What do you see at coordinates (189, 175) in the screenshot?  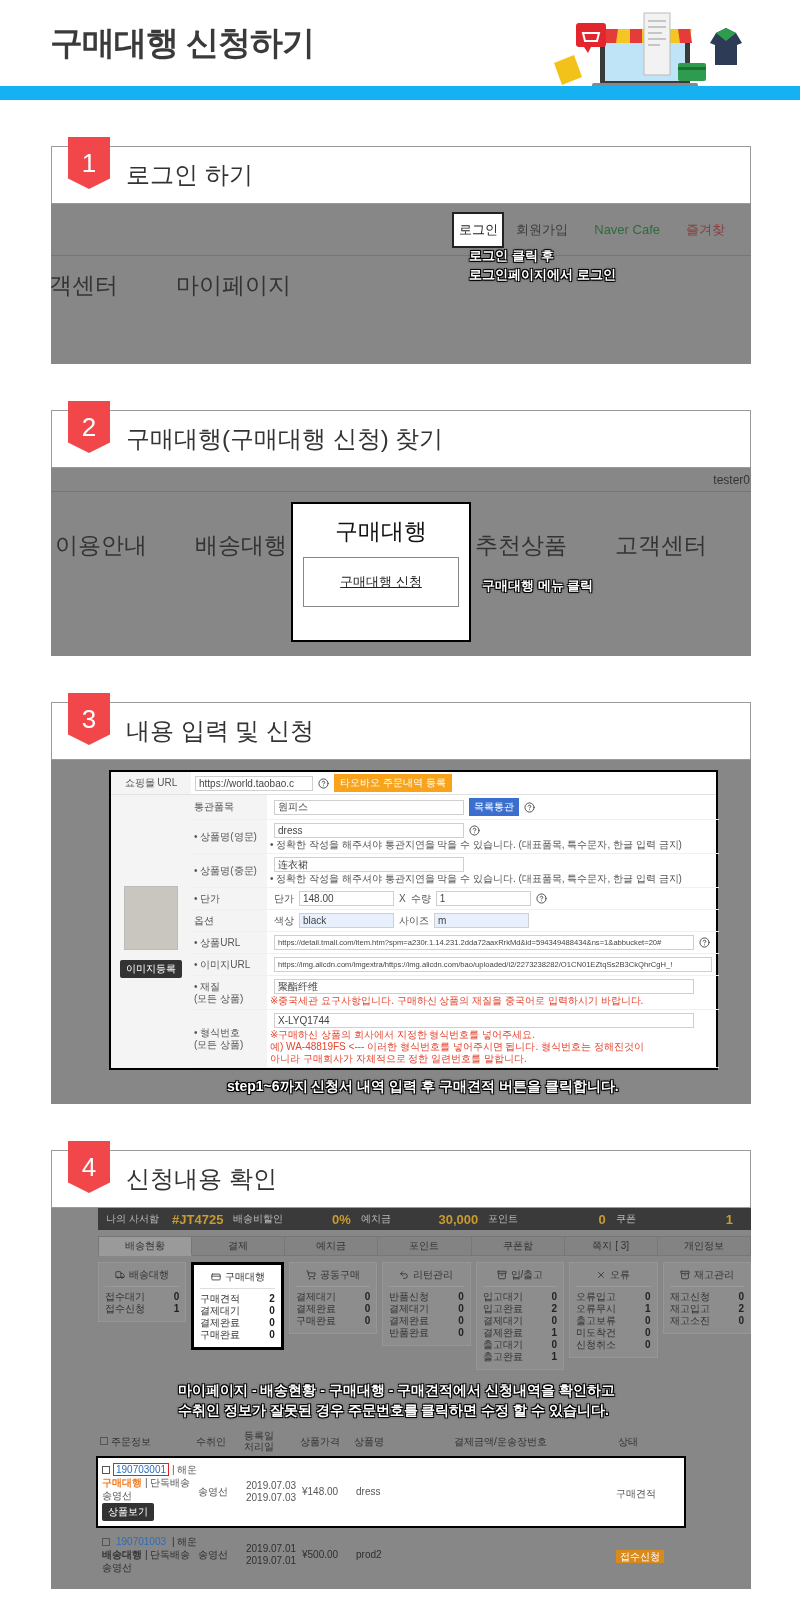 I see `step-title: 로그인 하기` at bounding box center [189, 175].